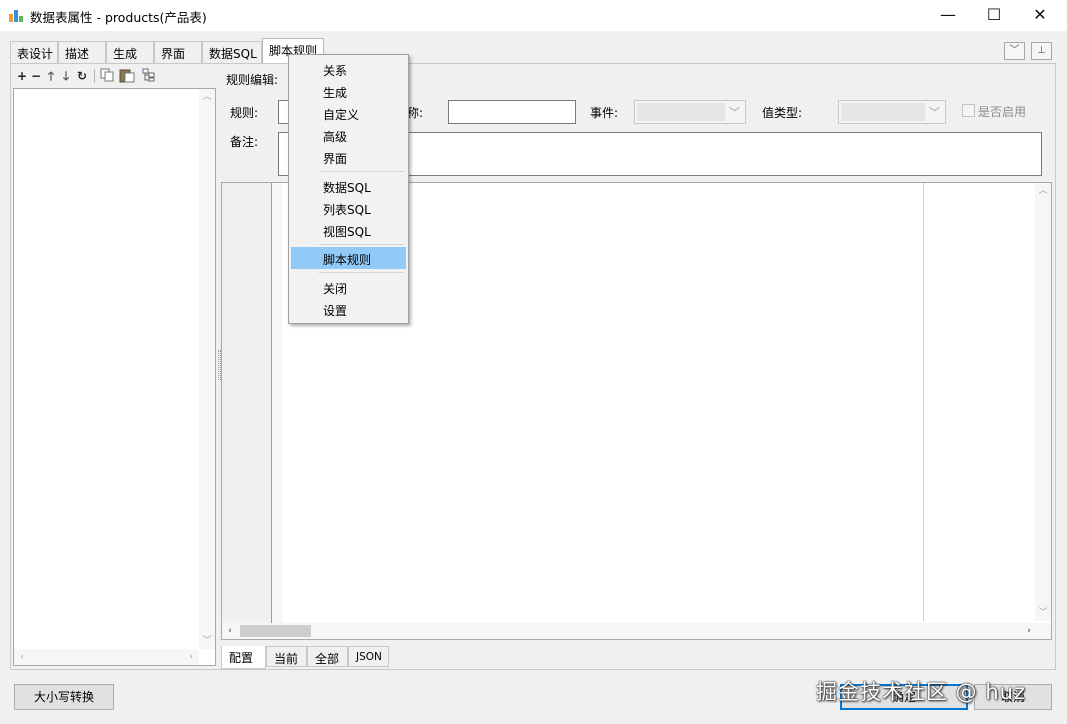 Image resolution: width=1067 pixels, height=724 pixels. I want to click on tab-description: 描述, so click(82, 52).